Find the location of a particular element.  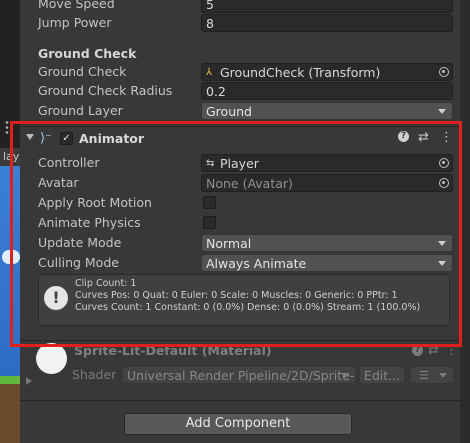

material-name: Sprite-Lit-Default (Material) is located at coordinates (173, 350).